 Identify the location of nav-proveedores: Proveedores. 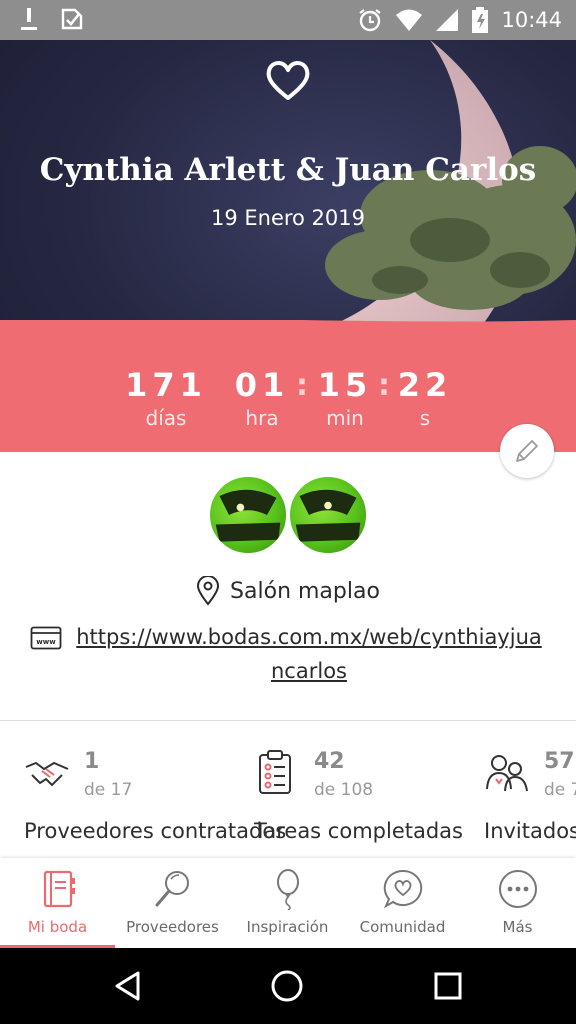
(172, 903).